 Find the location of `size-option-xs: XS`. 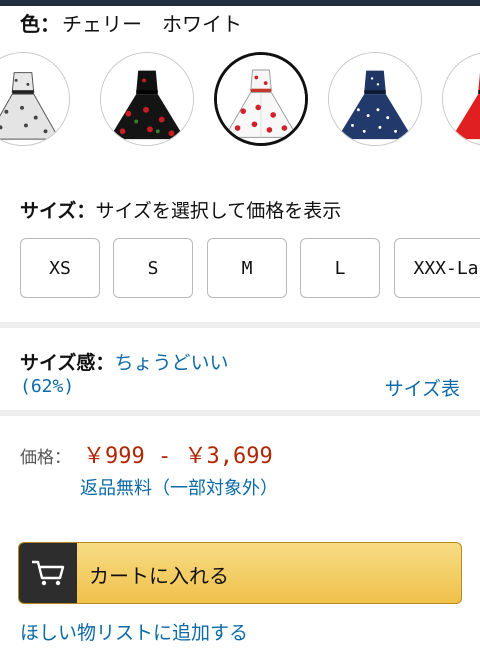

size-option-xs: XS is located at coordinates (60, 268).